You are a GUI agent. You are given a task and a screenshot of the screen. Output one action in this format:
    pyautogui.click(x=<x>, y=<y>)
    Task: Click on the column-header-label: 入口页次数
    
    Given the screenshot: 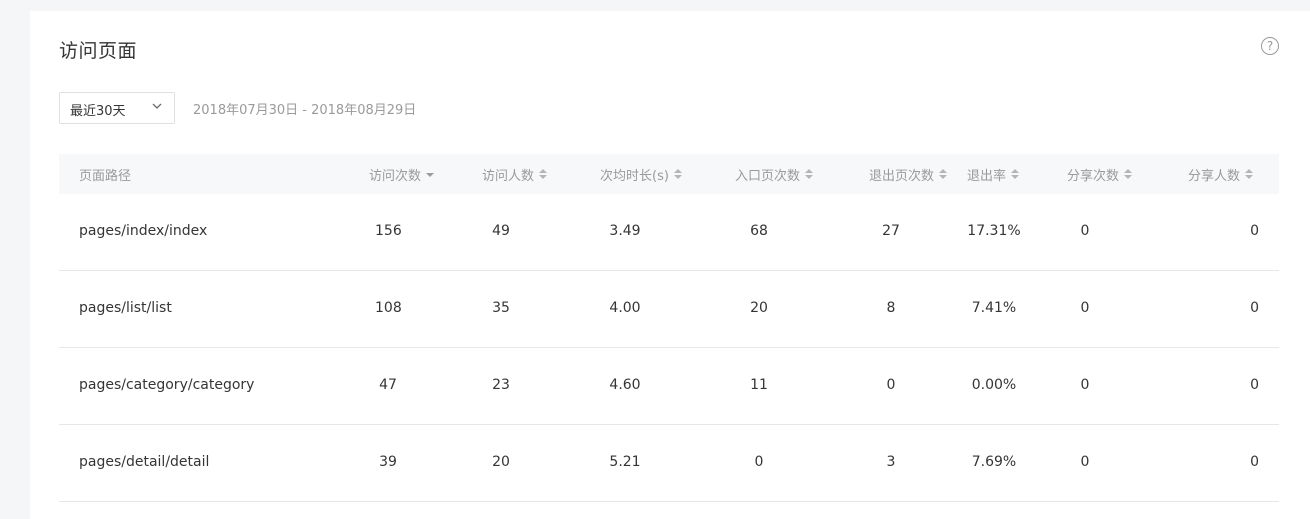 What is the action you would take?
    pyautogui.click(x=768, y=176)
    